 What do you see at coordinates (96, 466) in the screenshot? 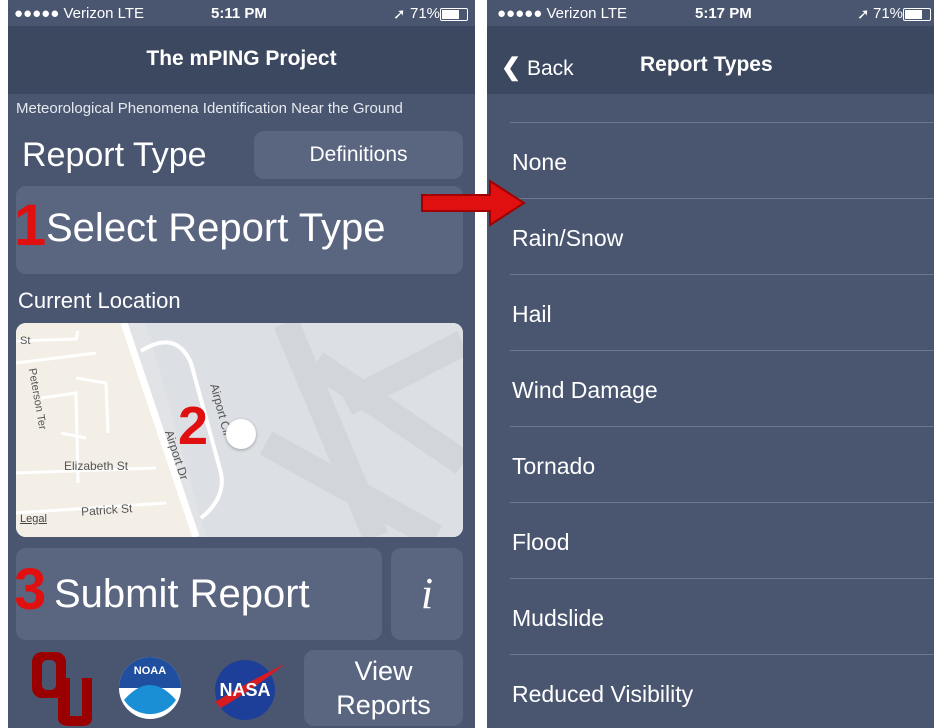
I see `map-street-label: Elizabeth St` at bounding box center [96, 466].